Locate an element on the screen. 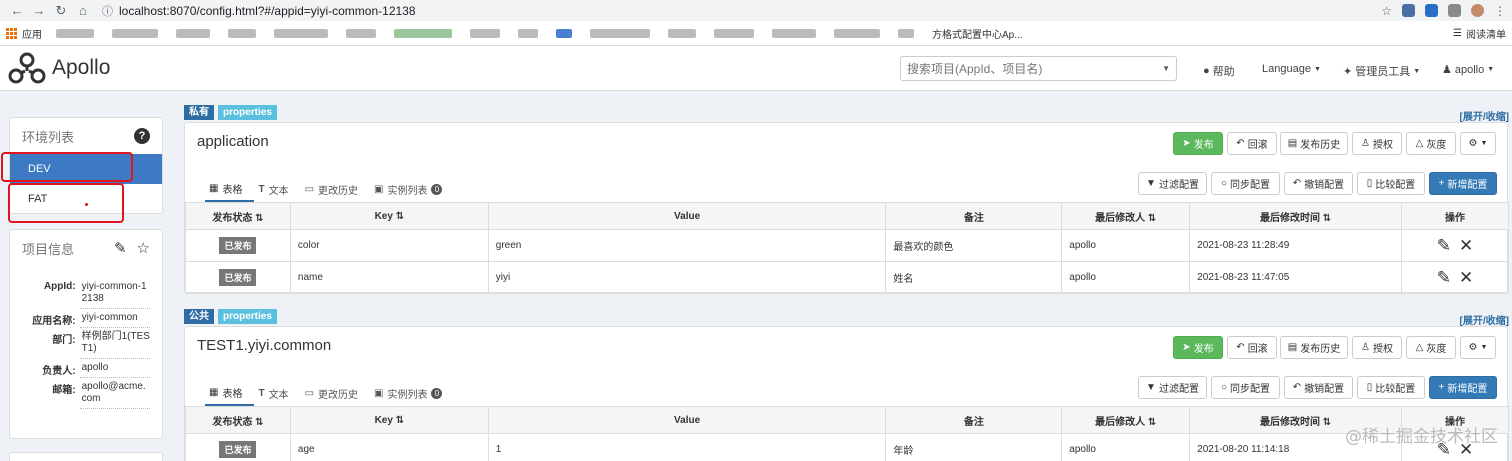 The width and height of the screenshot is (1512, 461). forward-icon: → is located at coordinates (39, 10).